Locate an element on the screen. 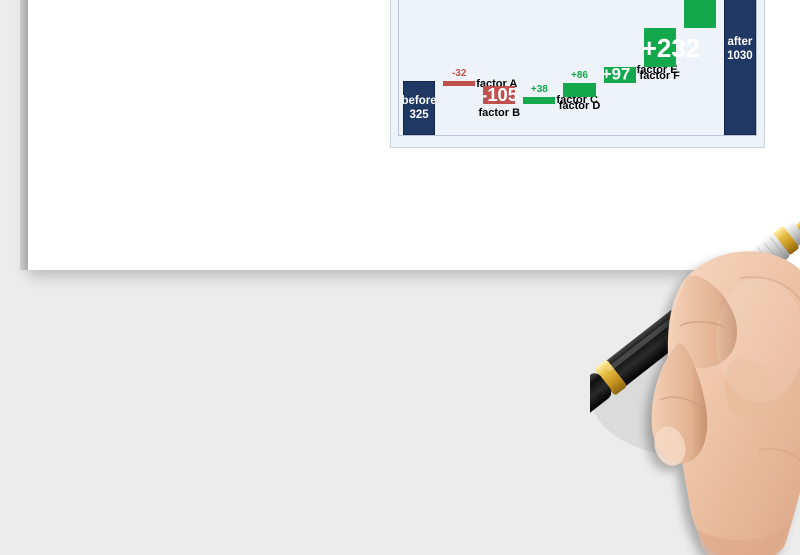  chart-value-label: +86 is located at coordinates (579, 76).